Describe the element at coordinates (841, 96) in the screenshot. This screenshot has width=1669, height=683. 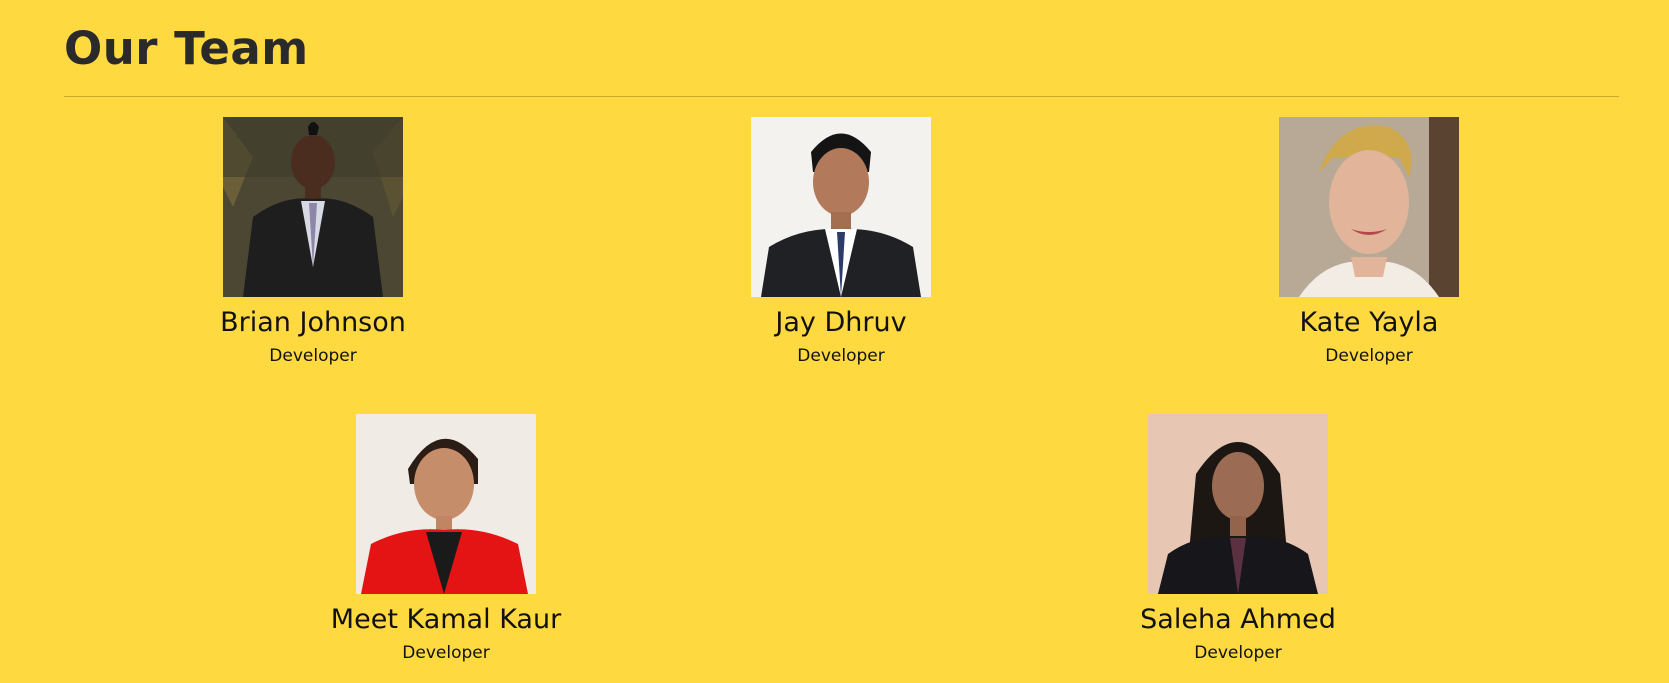
I see `title-divider` at that location.